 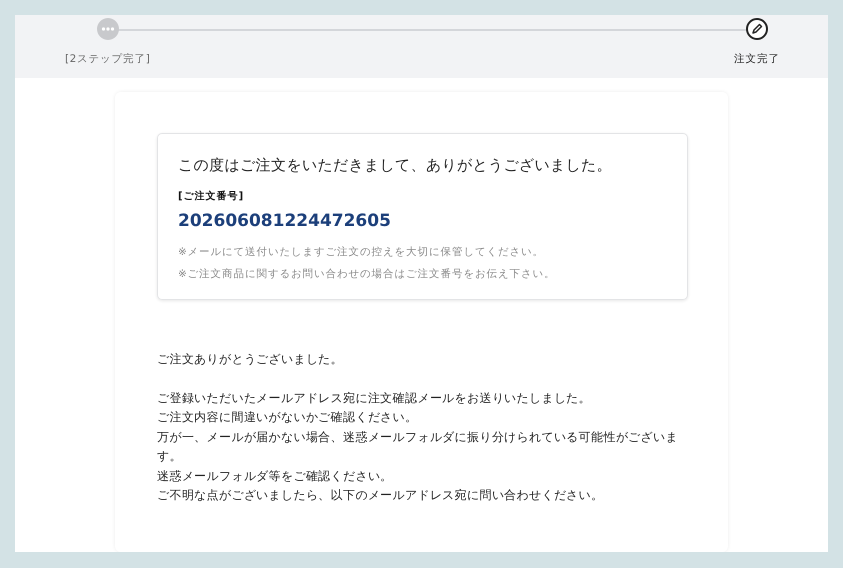 I want to click on step-label: 注文完了, so click(x=757, y=59).